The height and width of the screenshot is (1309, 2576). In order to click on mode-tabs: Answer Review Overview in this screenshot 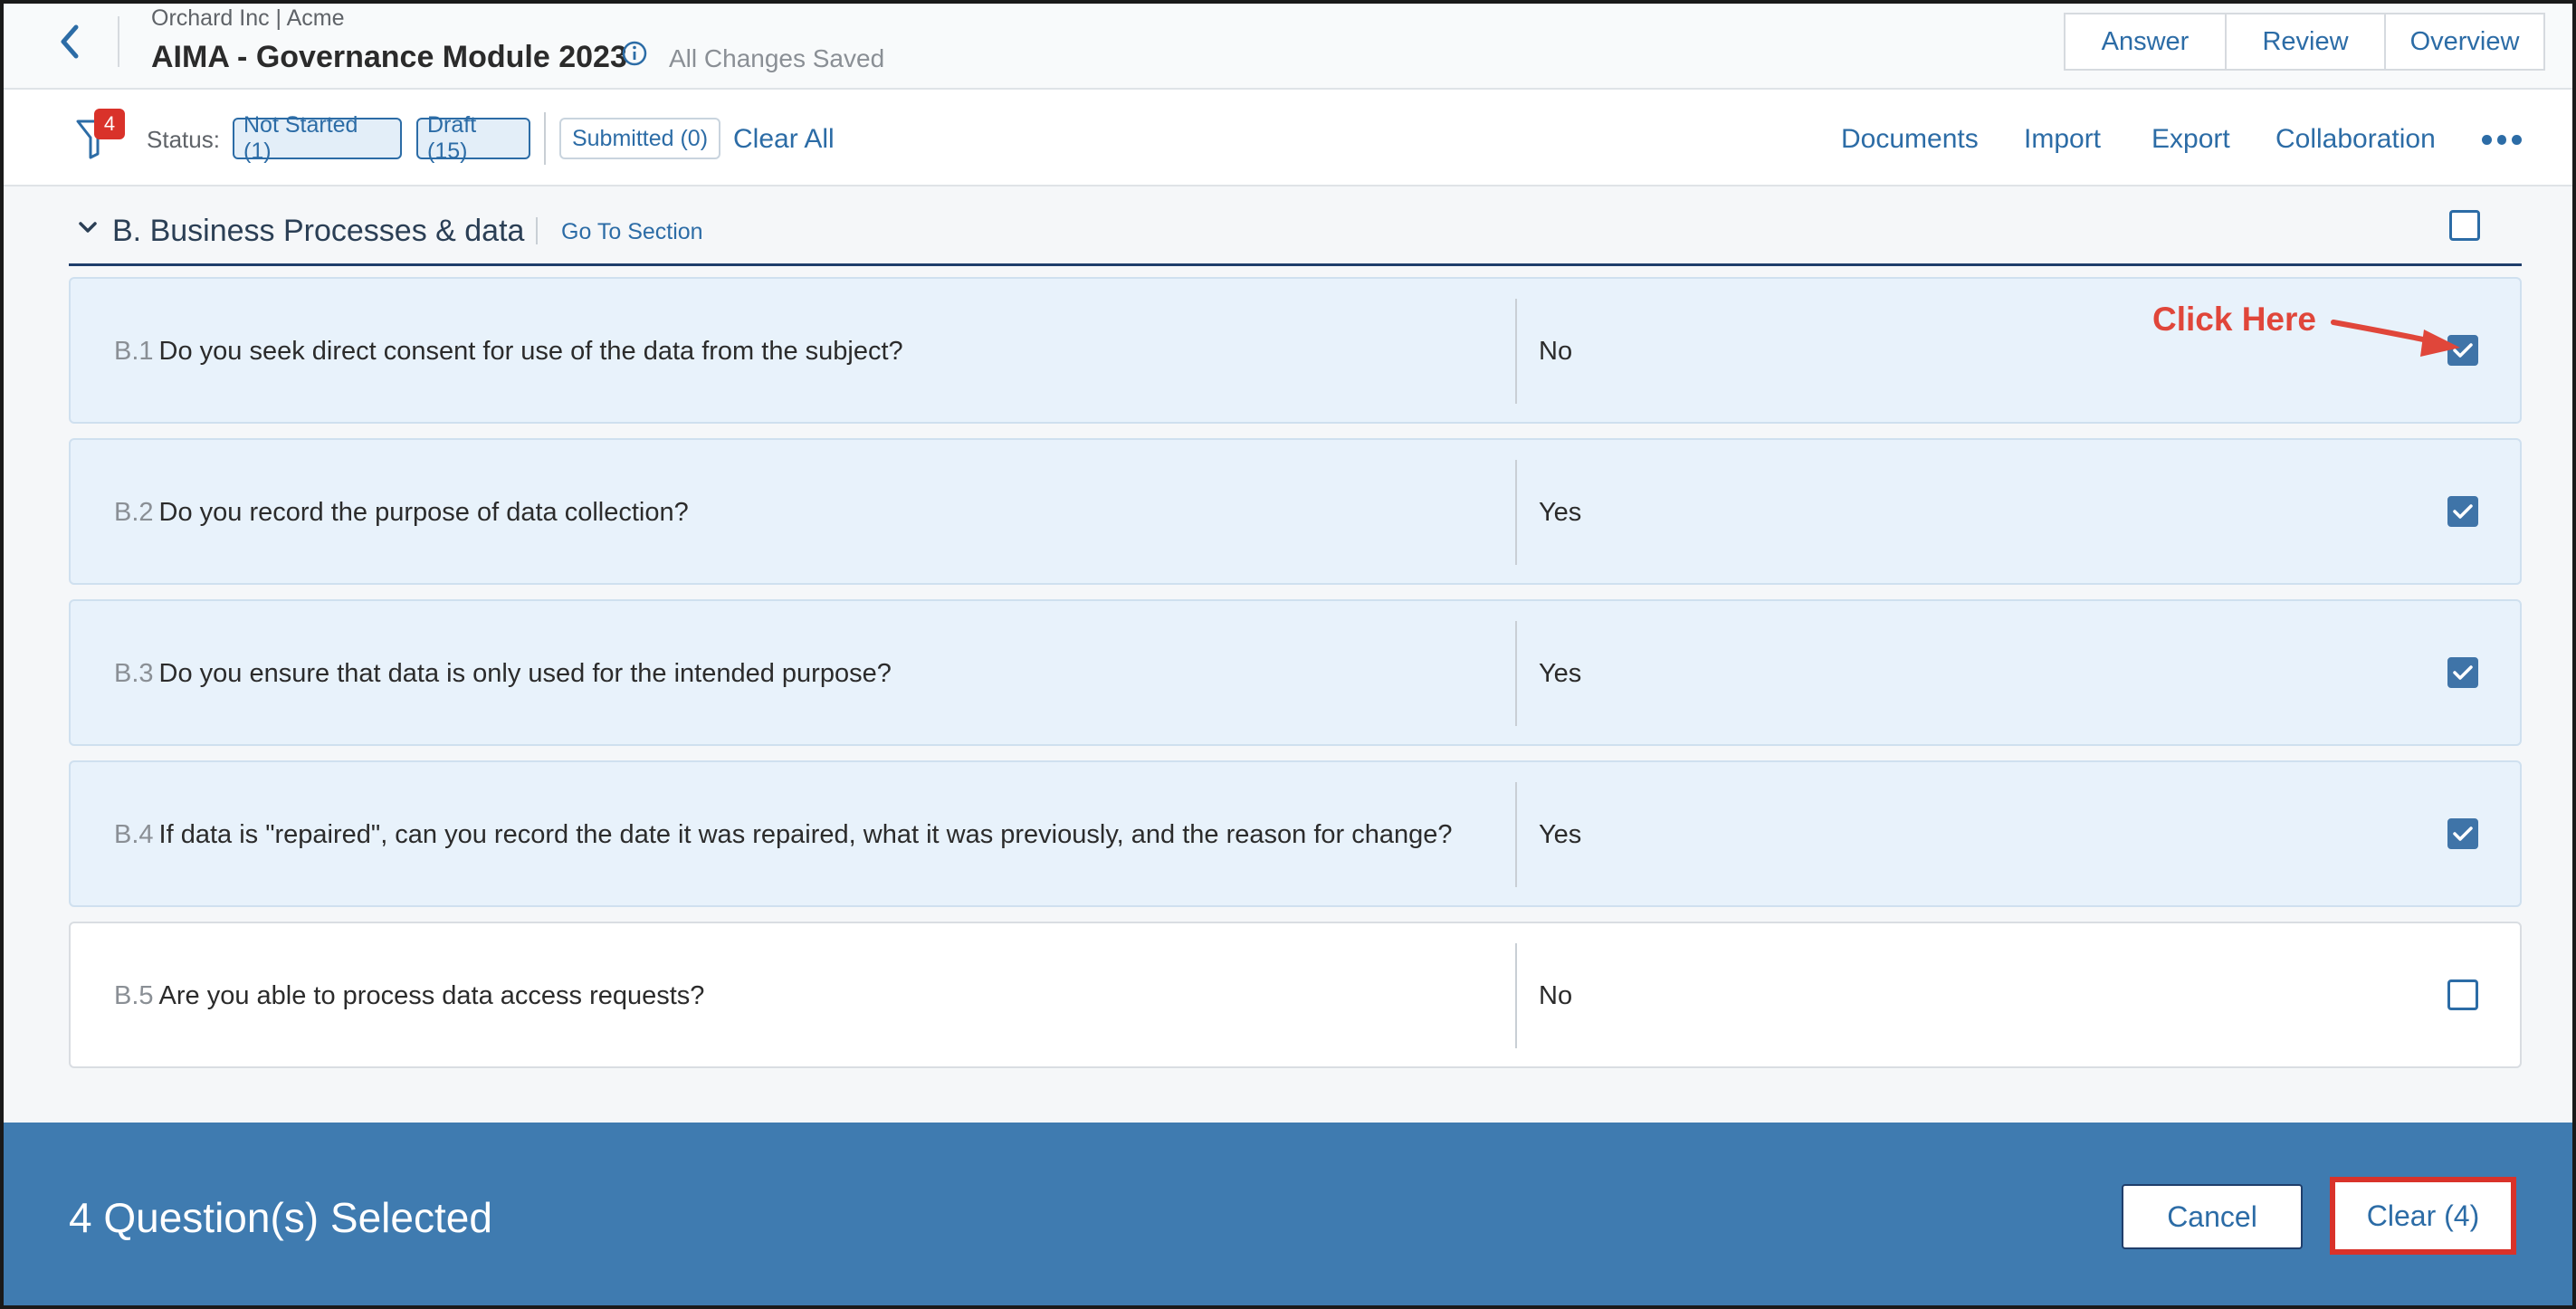, I will do `click(2305, 42)`.